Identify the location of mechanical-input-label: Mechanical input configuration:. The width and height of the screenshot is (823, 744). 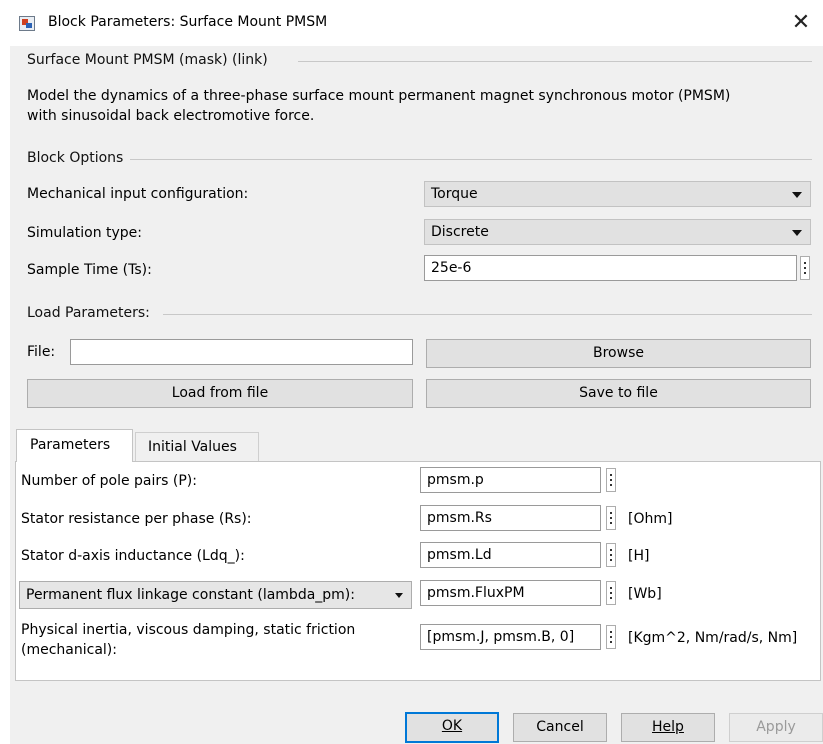
(138, 194).